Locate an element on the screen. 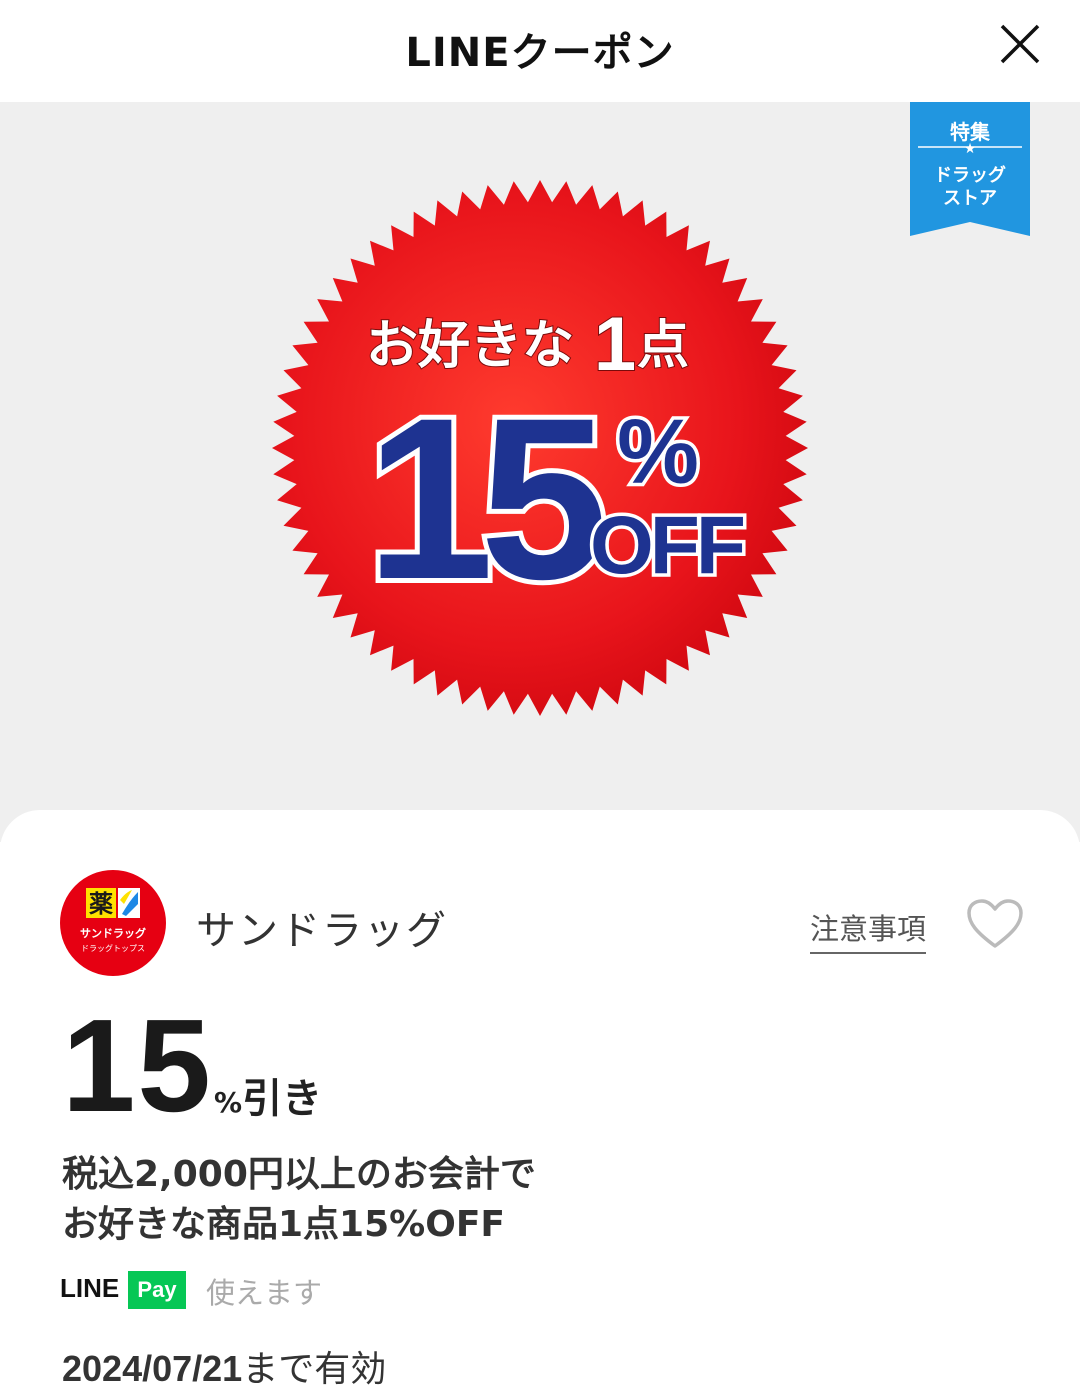  line-pay-badge: Pay is located at coordinates (157, 1290).